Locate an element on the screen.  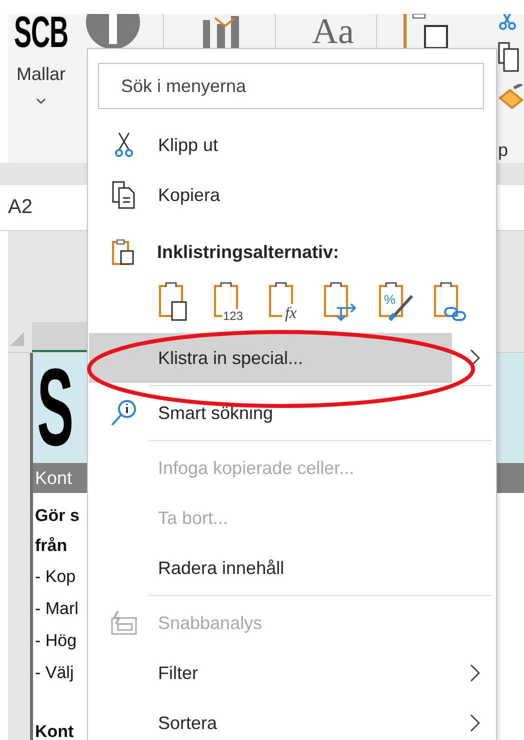
logo: SCB is located at coordinates (41, 33).